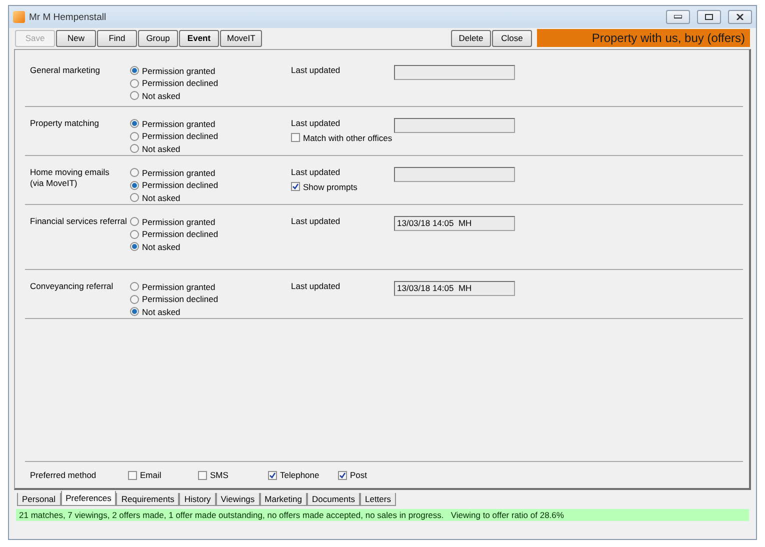 The height and width of the screenshot is (547, 765). What do you see at coordinates (65, 71) in the screenshot?
I see `section-label: General marketing` at bounding box center [65, 71].